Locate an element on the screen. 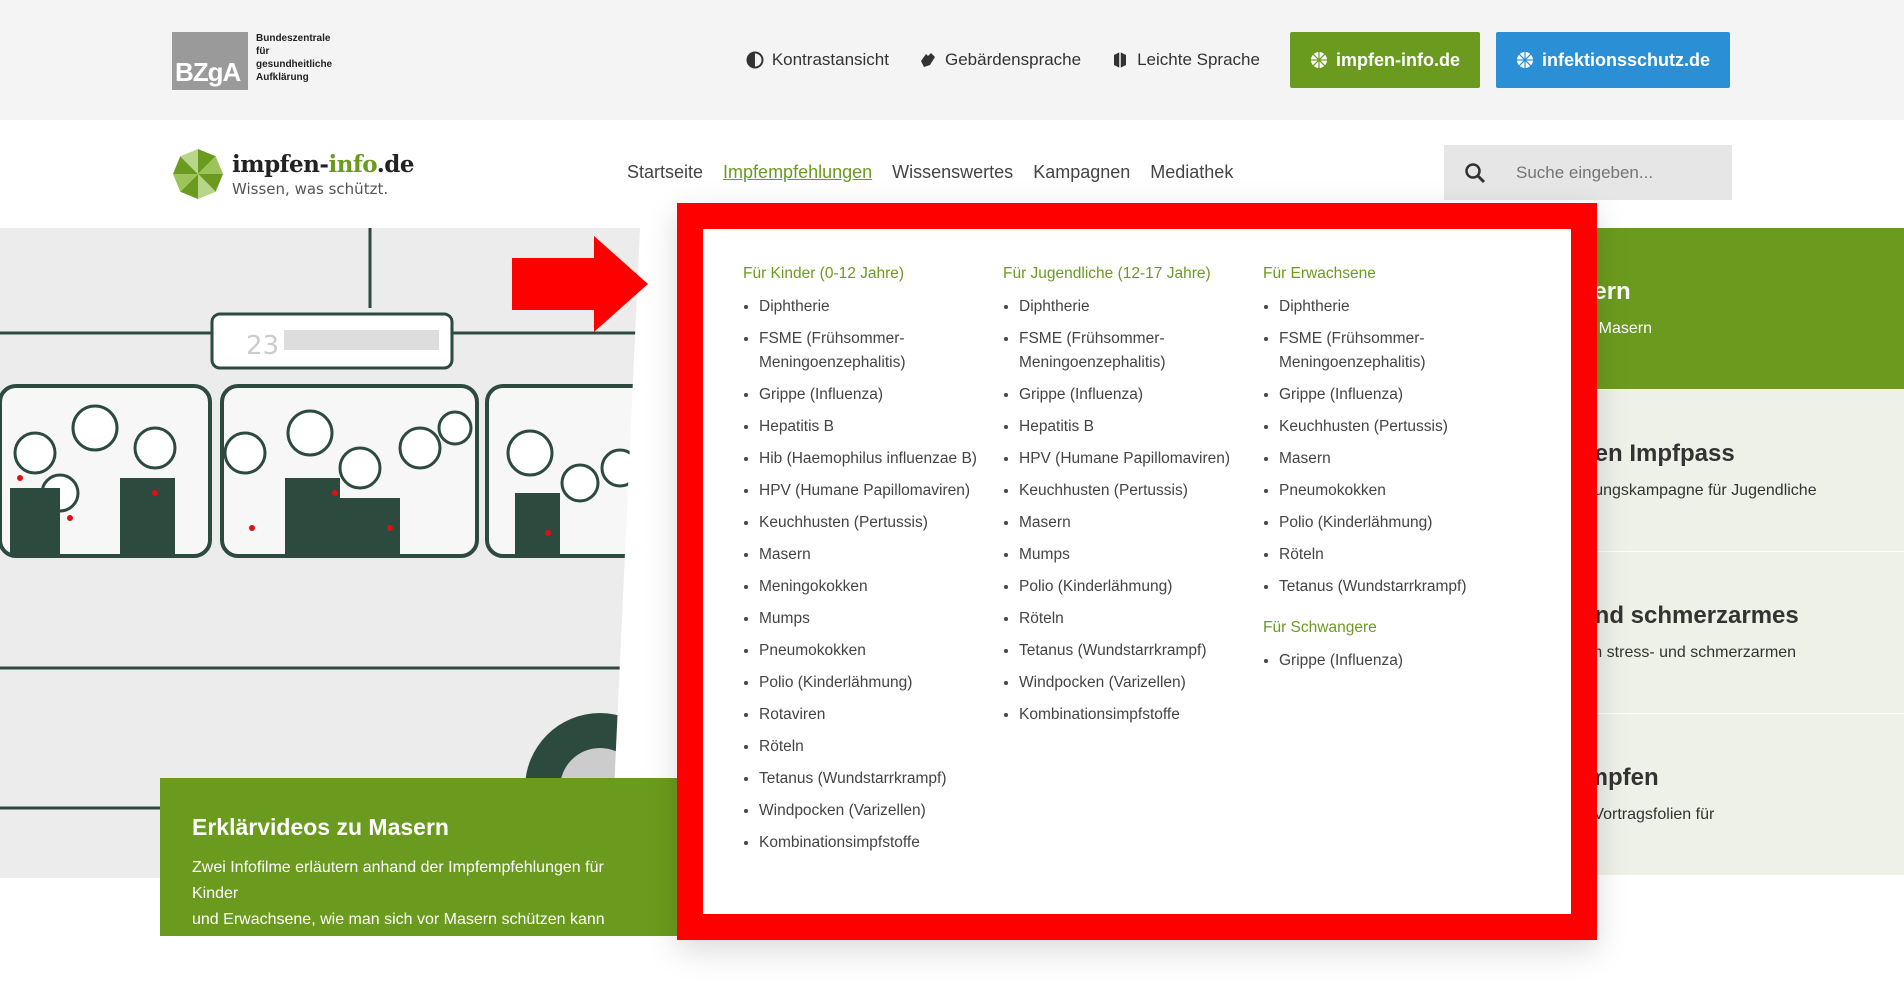 The width and height of the screenshot is (1904, 982). nav-kampagnen: Kampagnen is located at coordinates (1081, 172).